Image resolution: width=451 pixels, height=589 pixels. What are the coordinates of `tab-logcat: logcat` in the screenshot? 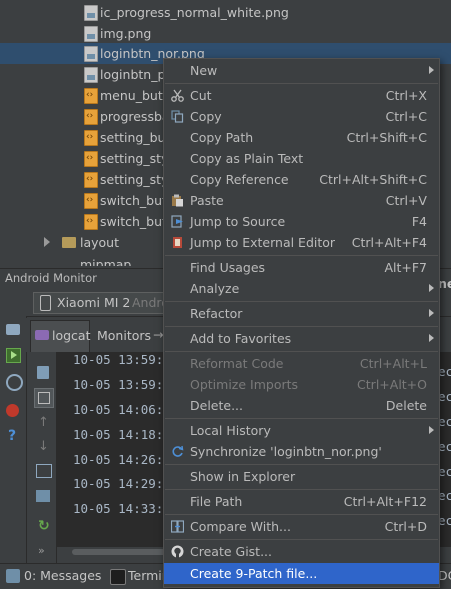 It's located at (60, 337).